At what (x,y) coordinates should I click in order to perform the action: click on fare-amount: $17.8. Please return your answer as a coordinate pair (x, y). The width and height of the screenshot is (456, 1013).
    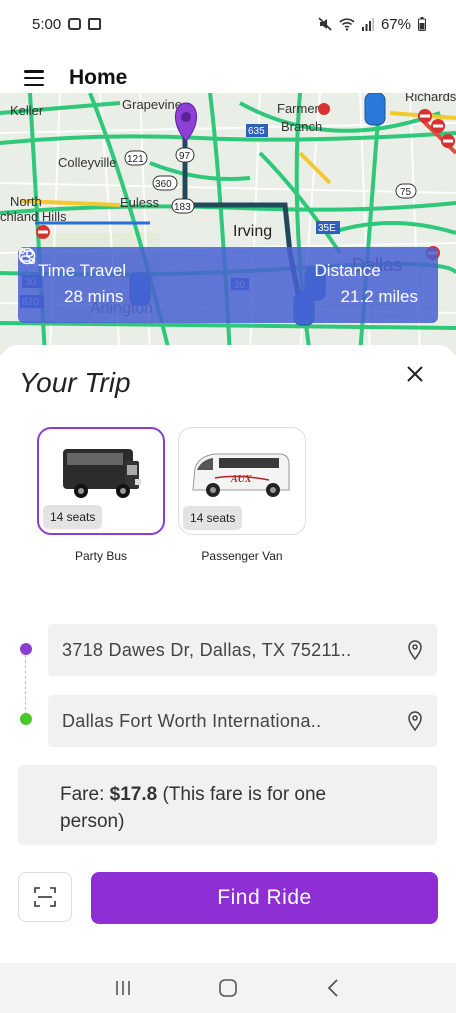
    Looking at the image, I should click on (133, 794).